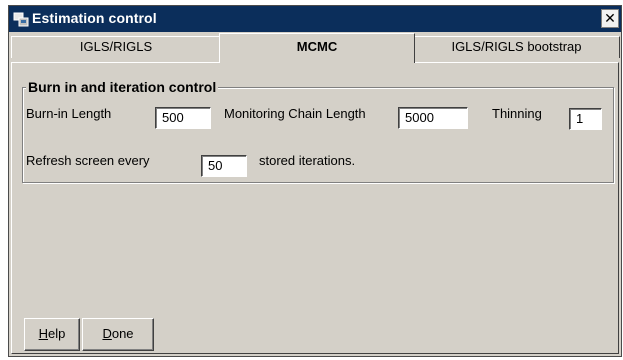 The width and height of the screenshot is (623, 360). I want to click on tab-label: IGLS/RIGLS bootstrap, so click(516, 46).